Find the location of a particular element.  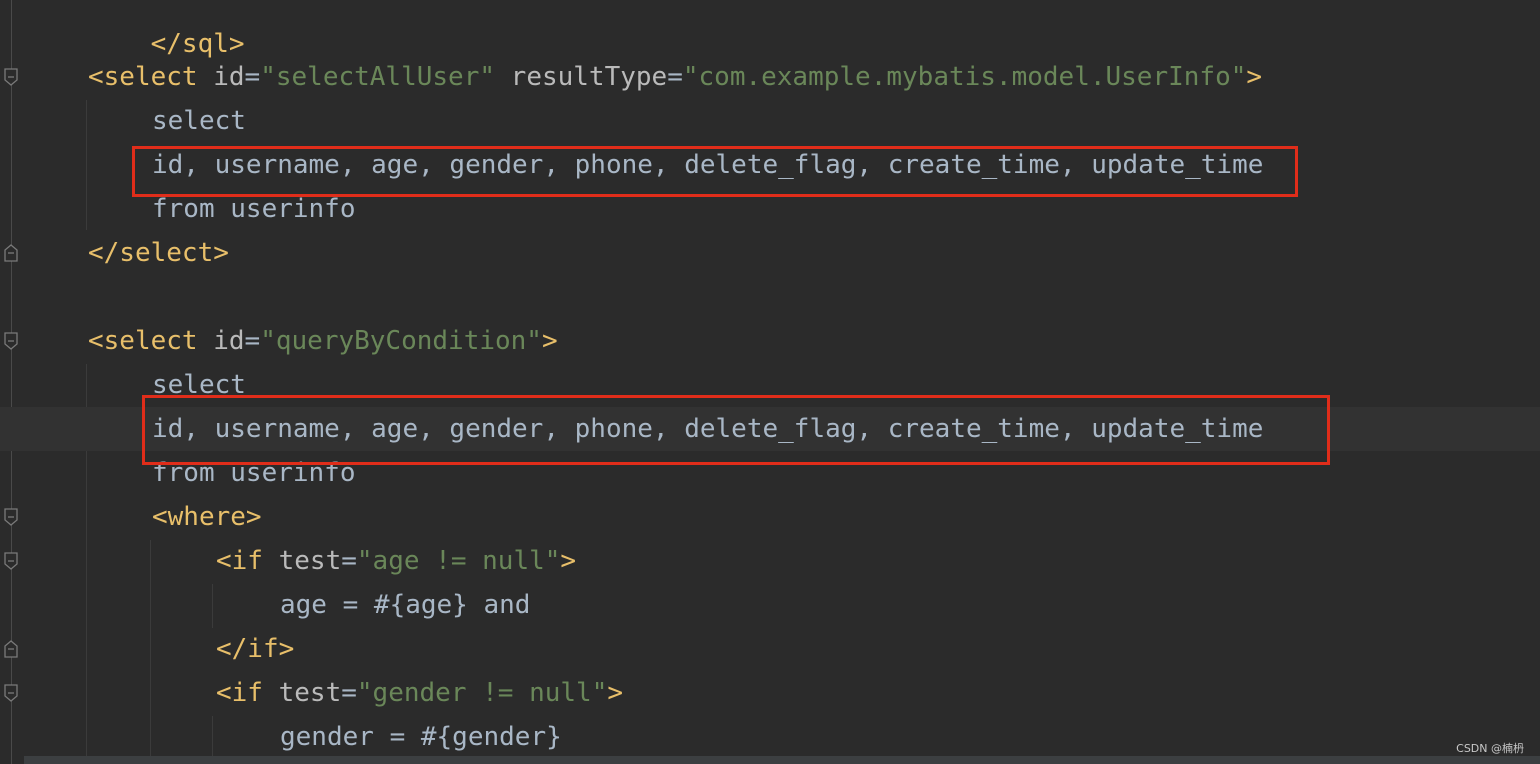

code-token: "gender != null" is located at coordinates (482, 693).